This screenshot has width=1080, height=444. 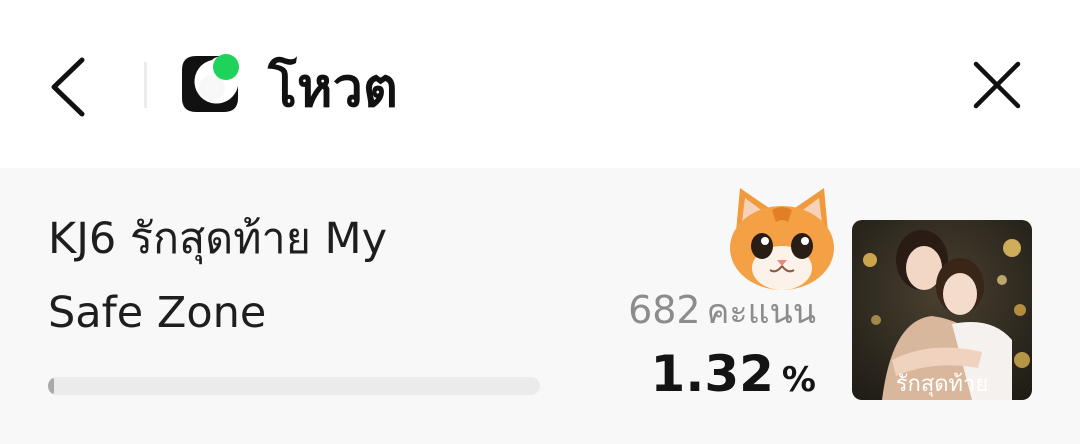 I want to click on percent-sign: %, so click(x=798, y=380).